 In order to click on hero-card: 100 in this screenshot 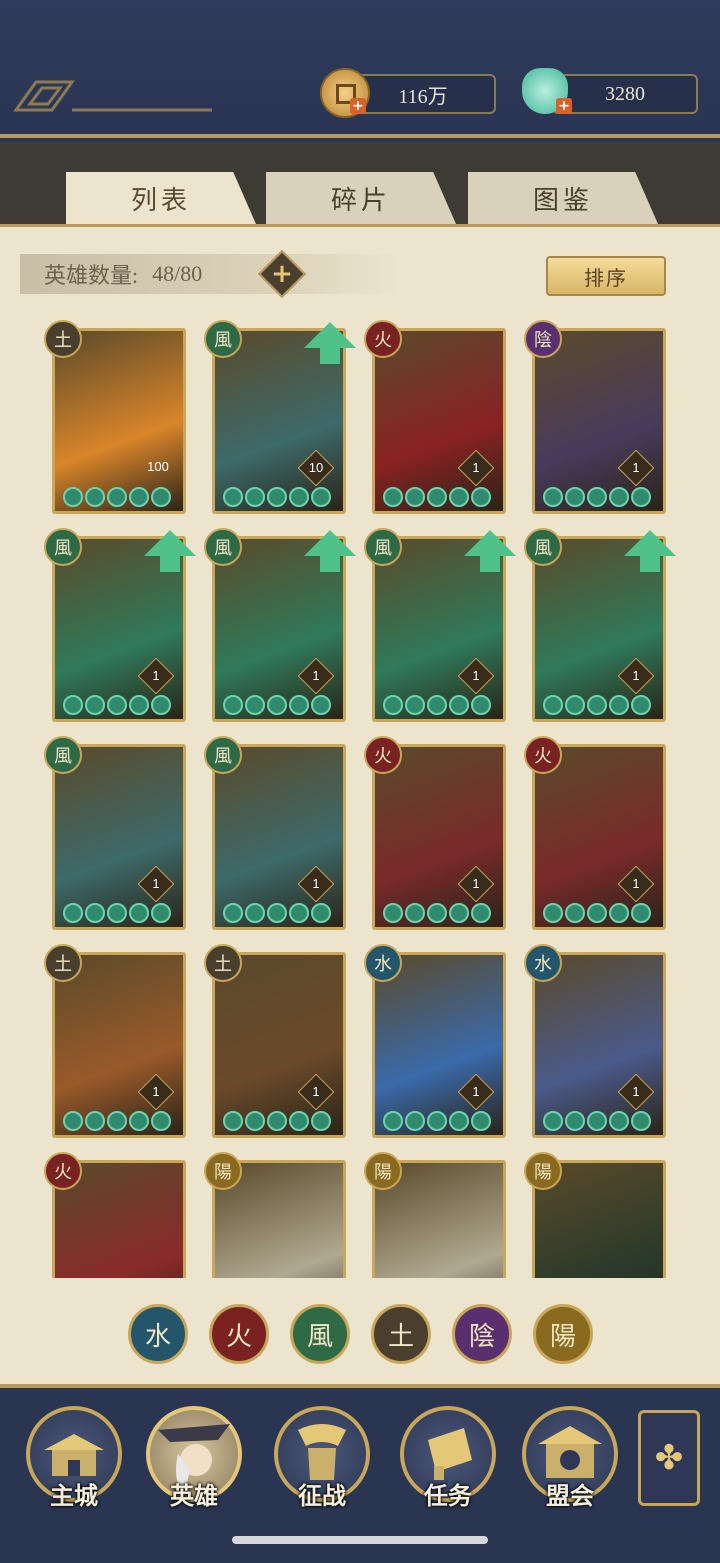, I will do `click(119, 421)`.